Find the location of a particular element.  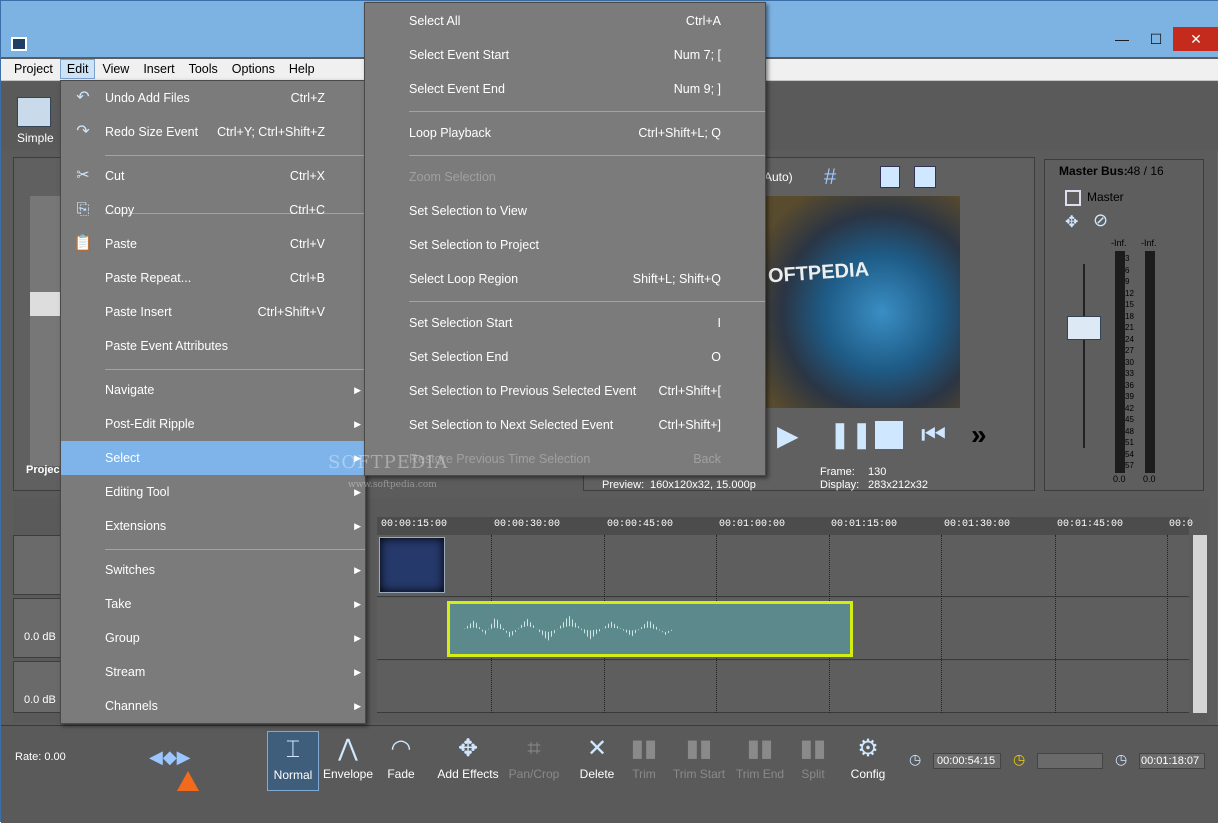

edit-menu-paste-event-attributes: Paste Event Attributes is located at coordinates (214, 346).